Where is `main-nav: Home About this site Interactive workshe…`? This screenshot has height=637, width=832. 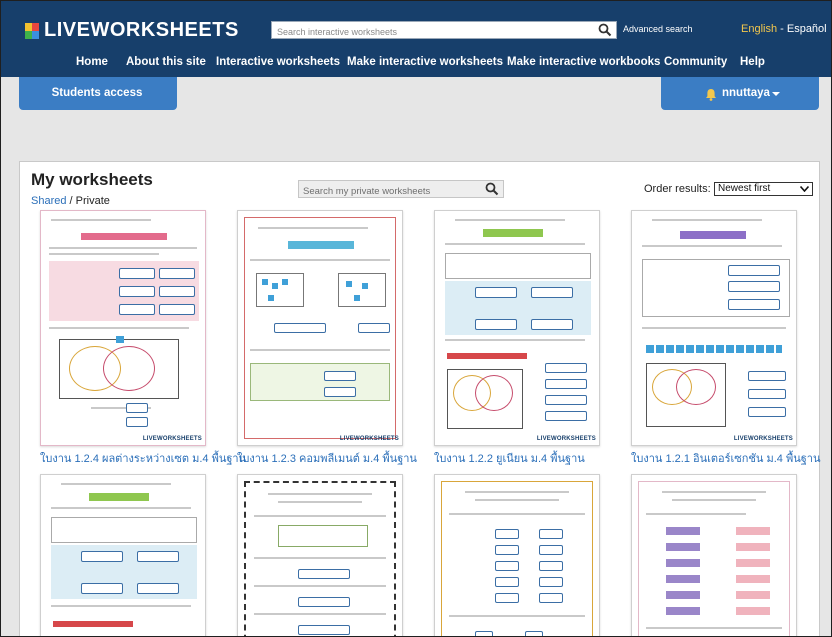 main-nav: Home About this site Interactive workshe… is located at coordinates (416, 64).